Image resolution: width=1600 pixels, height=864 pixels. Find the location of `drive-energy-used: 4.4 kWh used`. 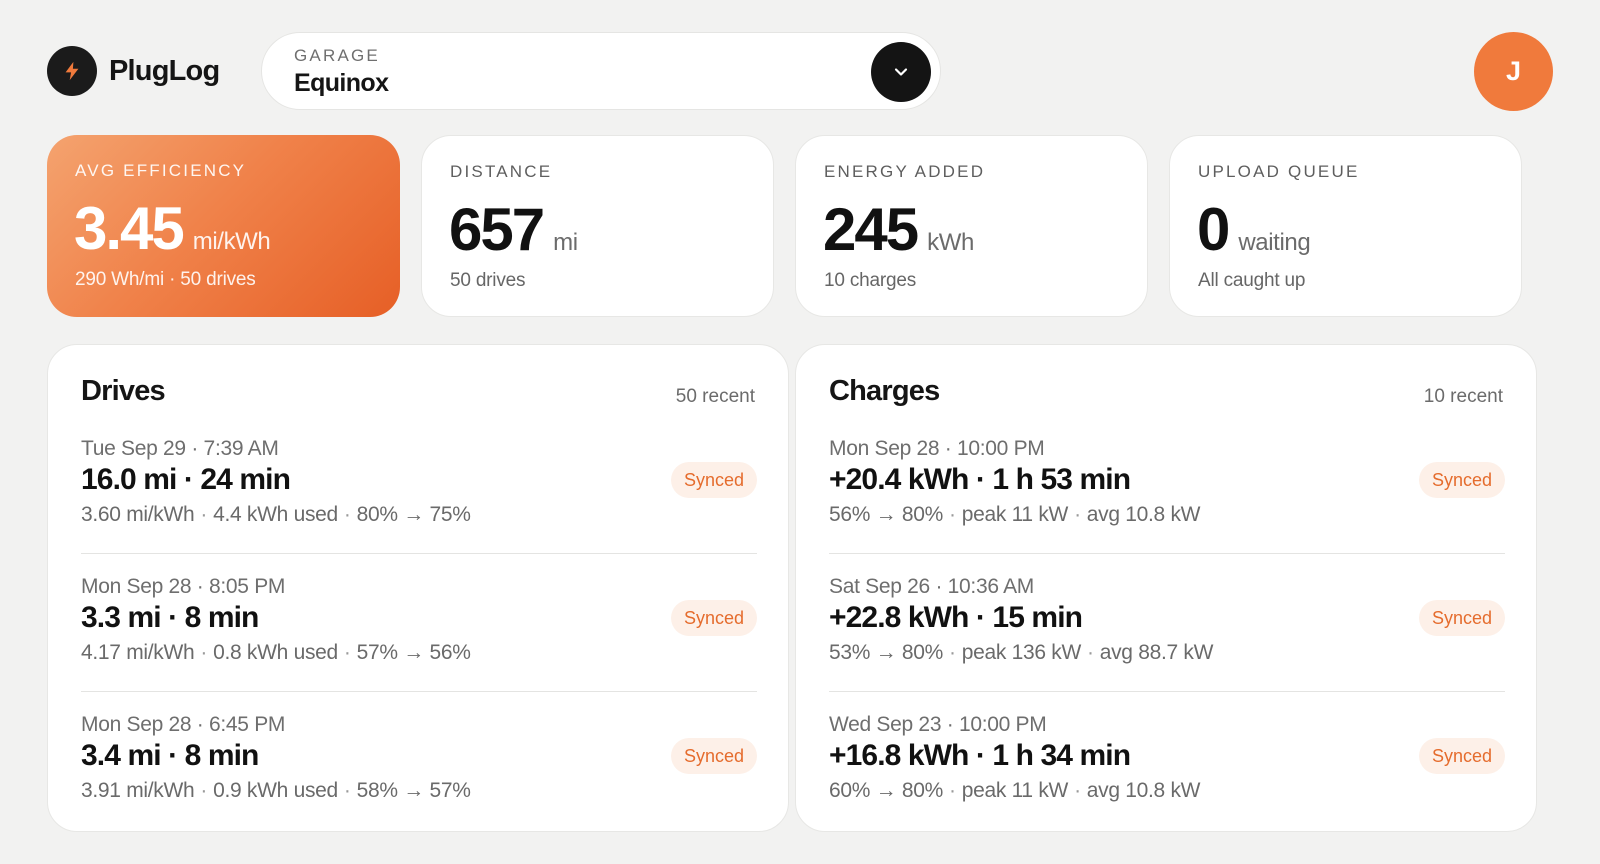

drive-energy-used: 4.4 kWh used is located at coordinates (275, 514).